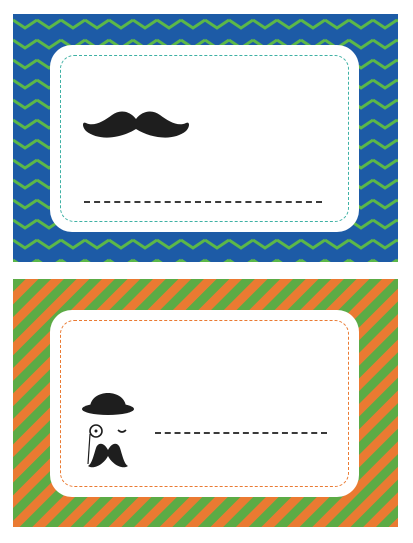 Image resolution: width=413 pixels, height=543 pixels. What do you see at coordinates (108, 430) in the screenshot?
I see `bowler-hat-monocle-mustache-icon` at bounding box center [108, 430].